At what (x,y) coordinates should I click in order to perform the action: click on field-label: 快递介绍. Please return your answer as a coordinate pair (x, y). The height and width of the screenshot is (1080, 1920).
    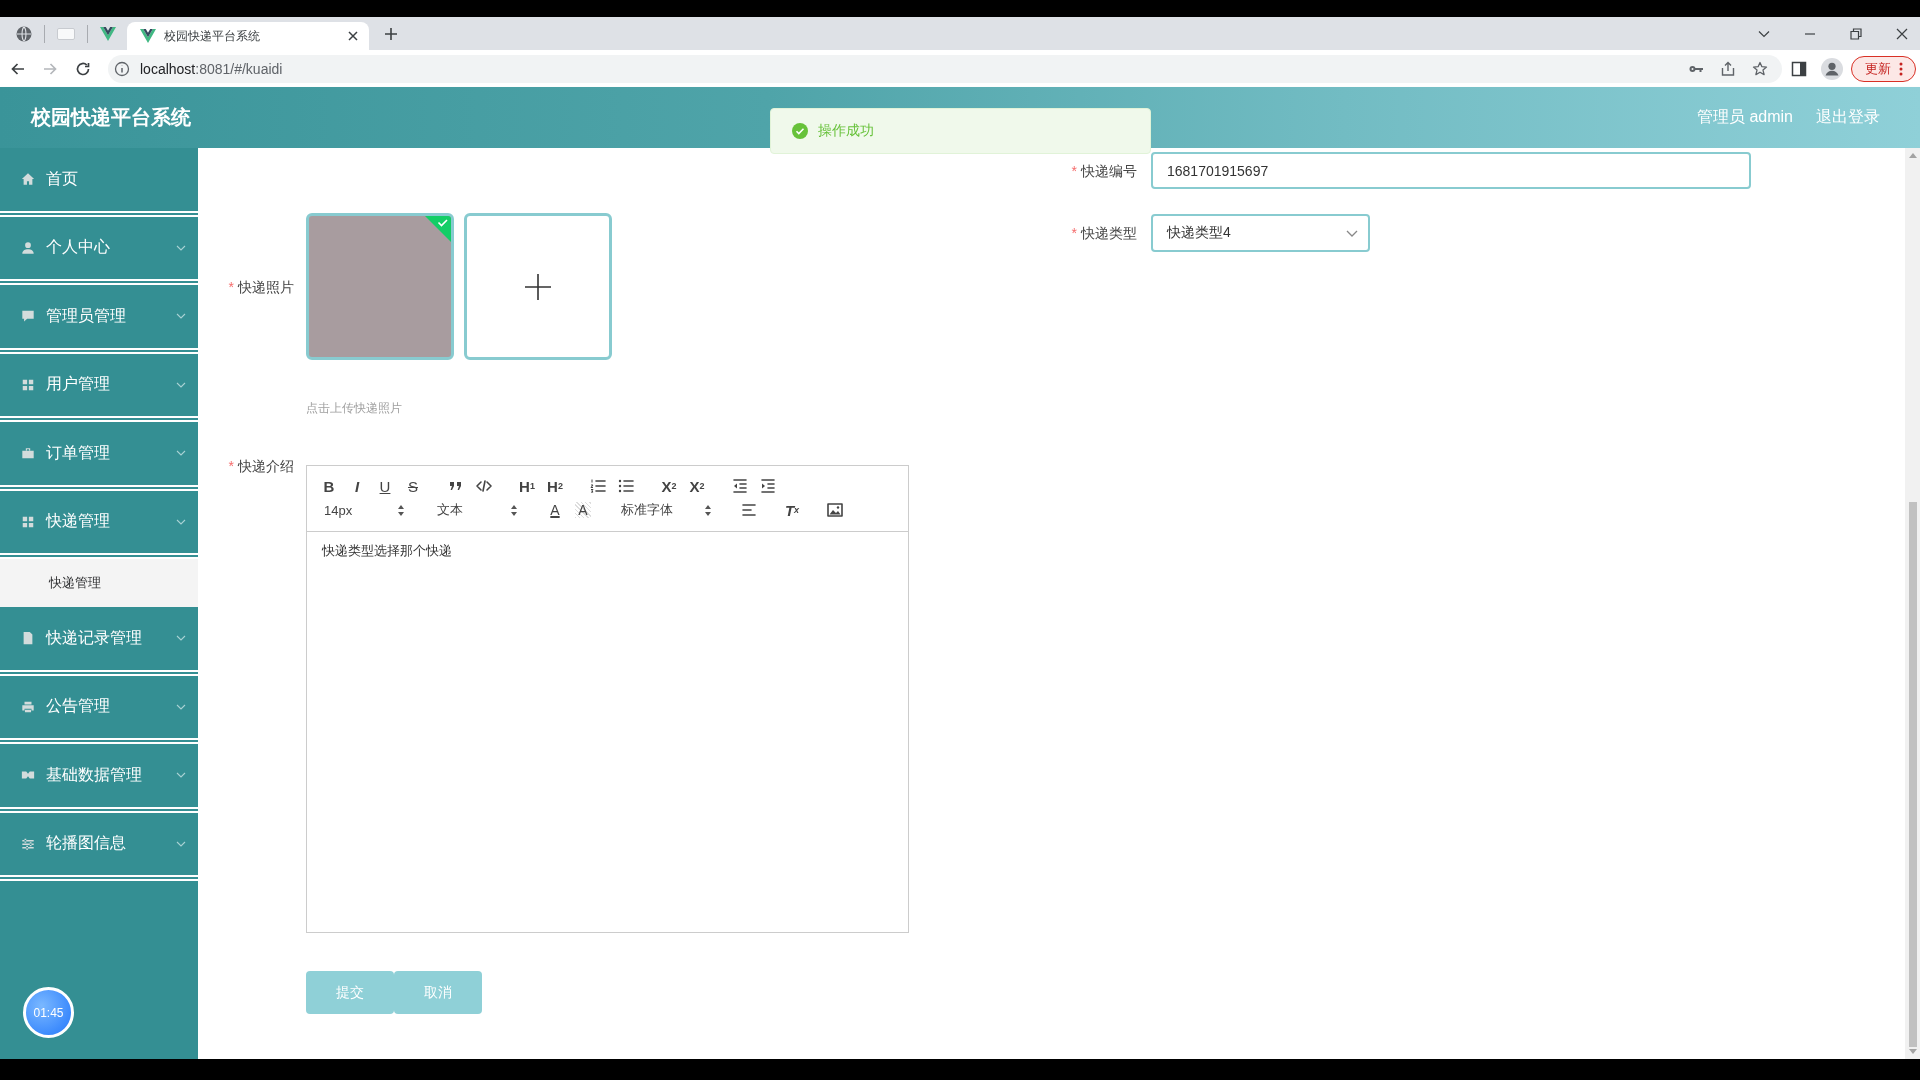
    Looking at the image, I should click on (266, 466).